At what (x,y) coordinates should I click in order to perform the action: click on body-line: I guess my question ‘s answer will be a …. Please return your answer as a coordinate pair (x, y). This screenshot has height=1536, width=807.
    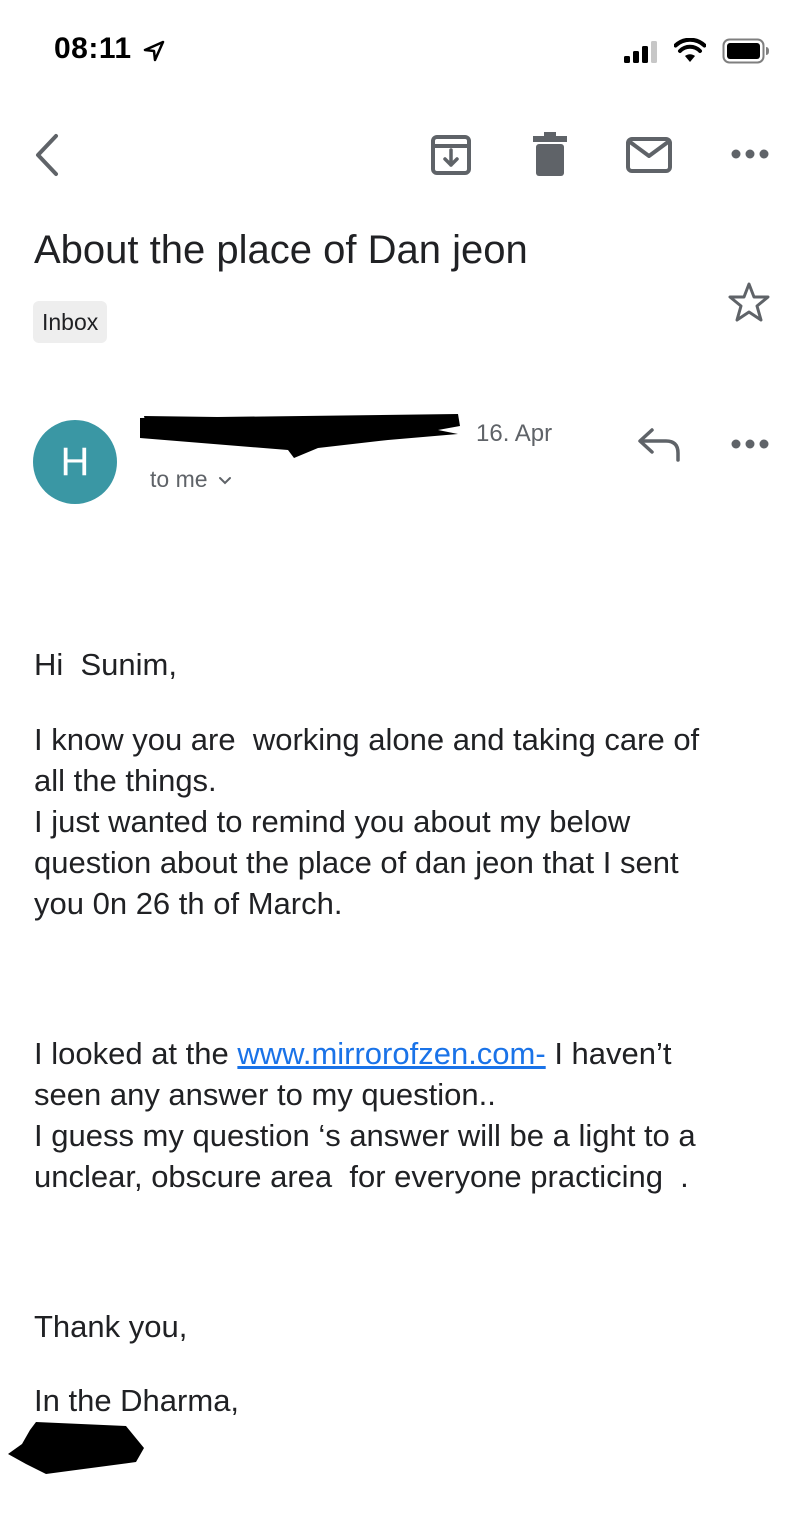
    Looking at the image, I should click on (365, 1135).